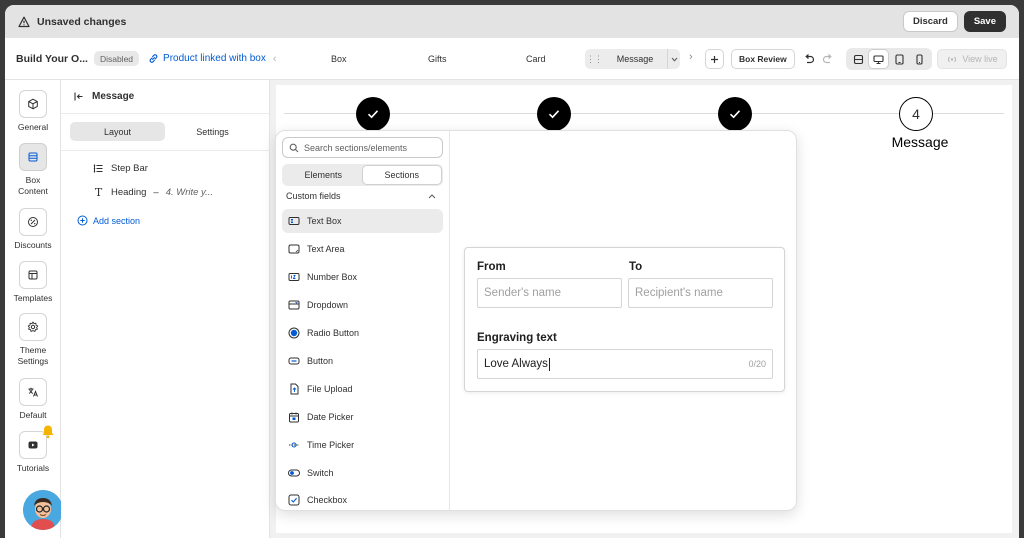 This screenshot has width=1024, height=538. Describe the element at coordinates (294, 389) in the screenshot. I see `file-upload-icon` at that location.